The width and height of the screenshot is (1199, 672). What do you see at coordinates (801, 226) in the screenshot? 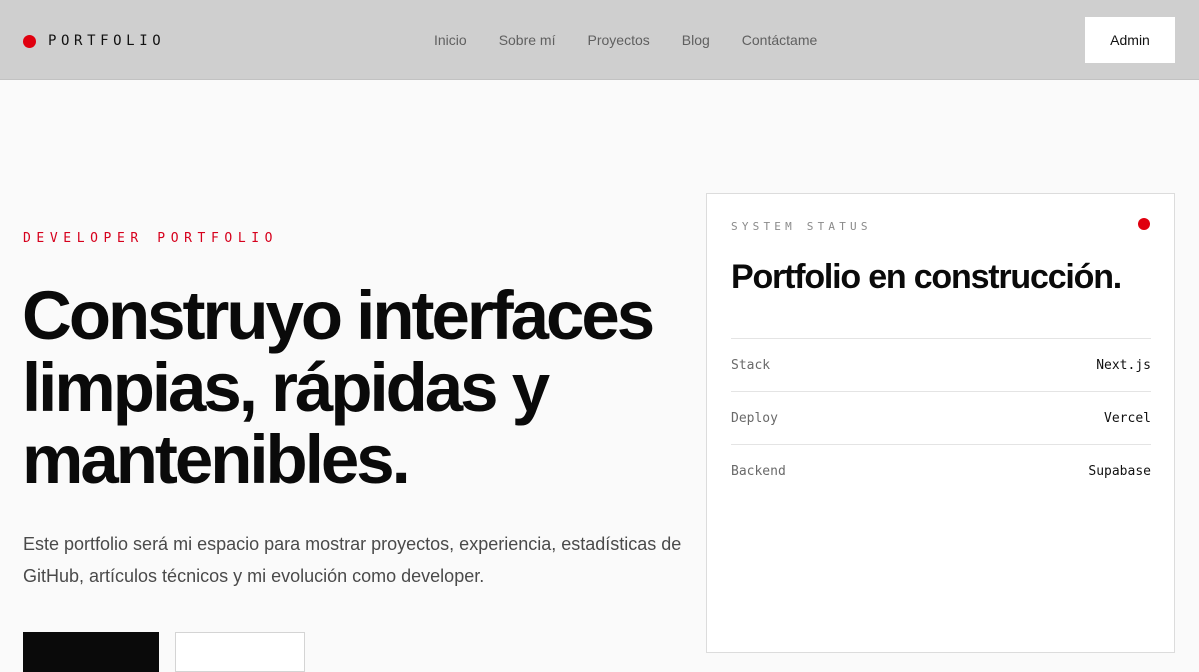
I see `card-label: SYSTEM STATUS` at bounding box center [801, 226].